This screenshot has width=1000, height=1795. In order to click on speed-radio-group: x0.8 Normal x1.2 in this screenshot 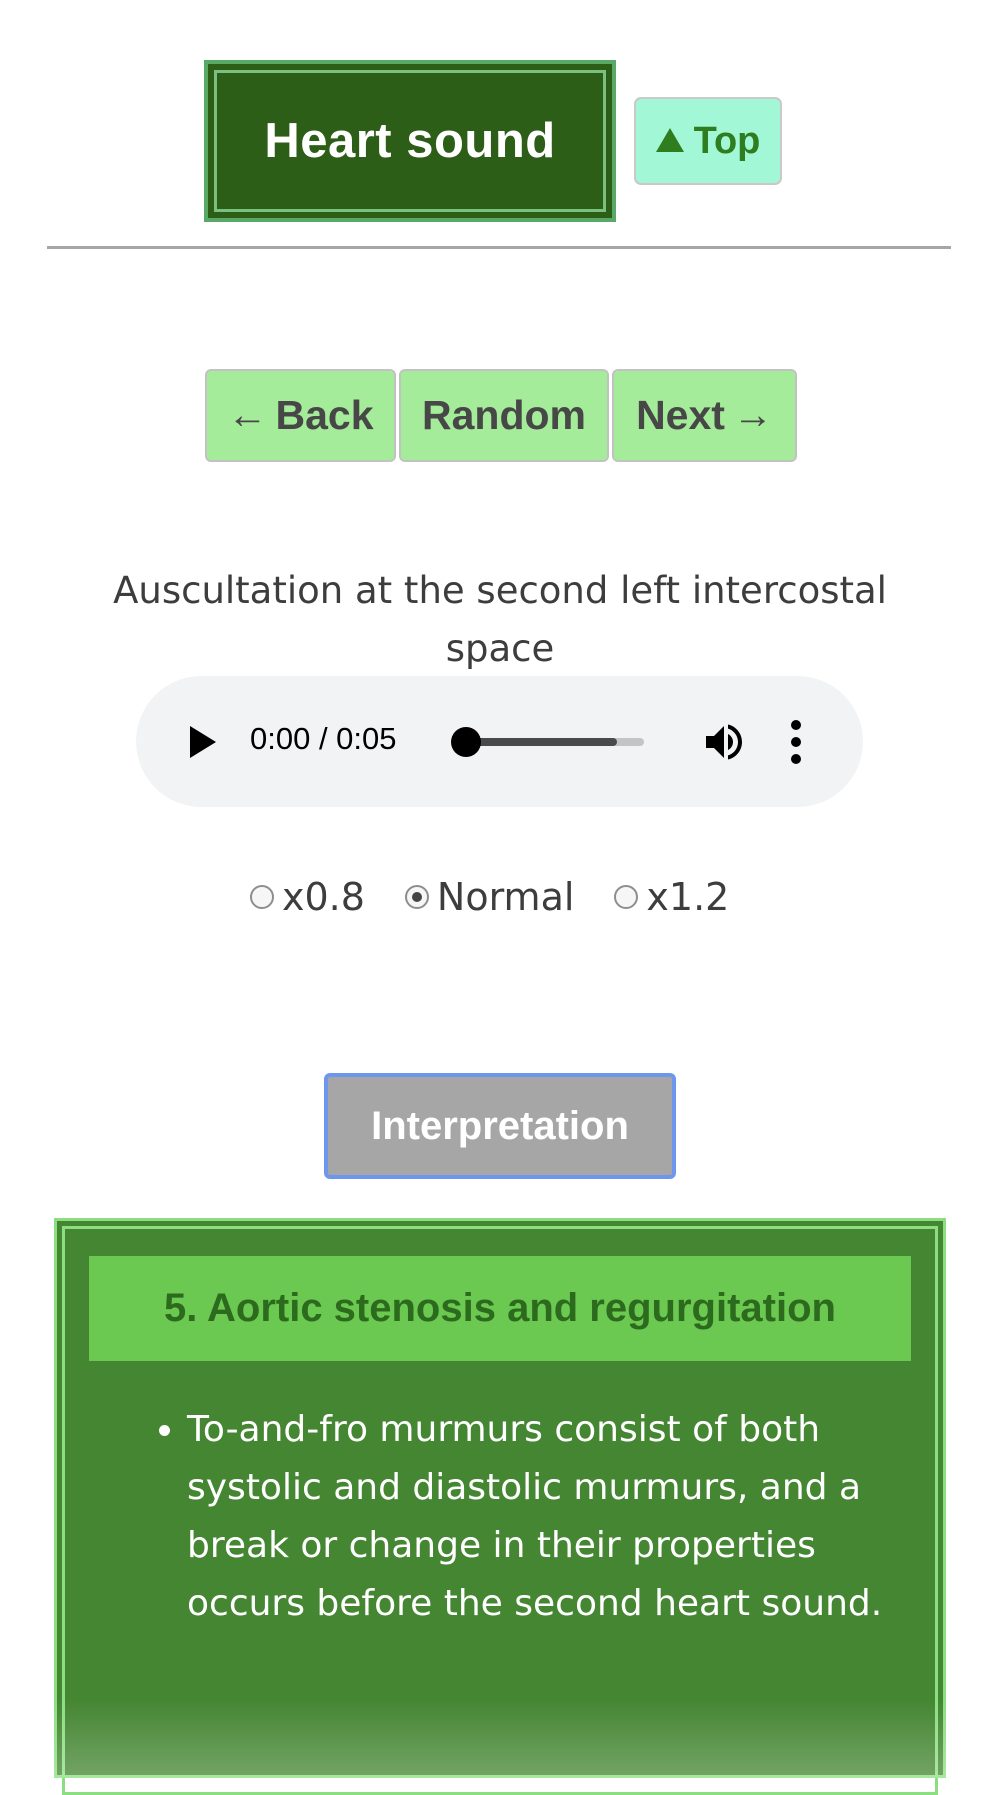, I will do `click(489, 897)`.